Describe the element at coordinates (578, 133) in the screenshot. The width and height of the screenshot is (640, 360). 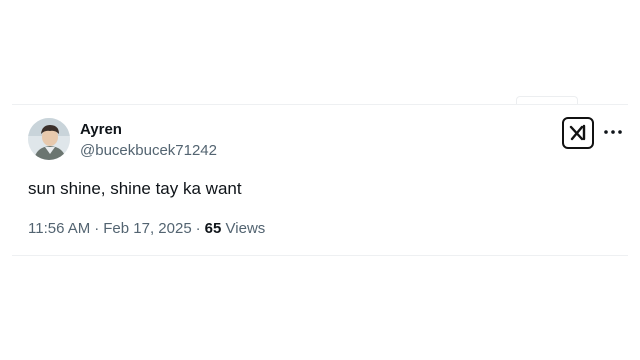
I see `x-logo-icon` at that location.